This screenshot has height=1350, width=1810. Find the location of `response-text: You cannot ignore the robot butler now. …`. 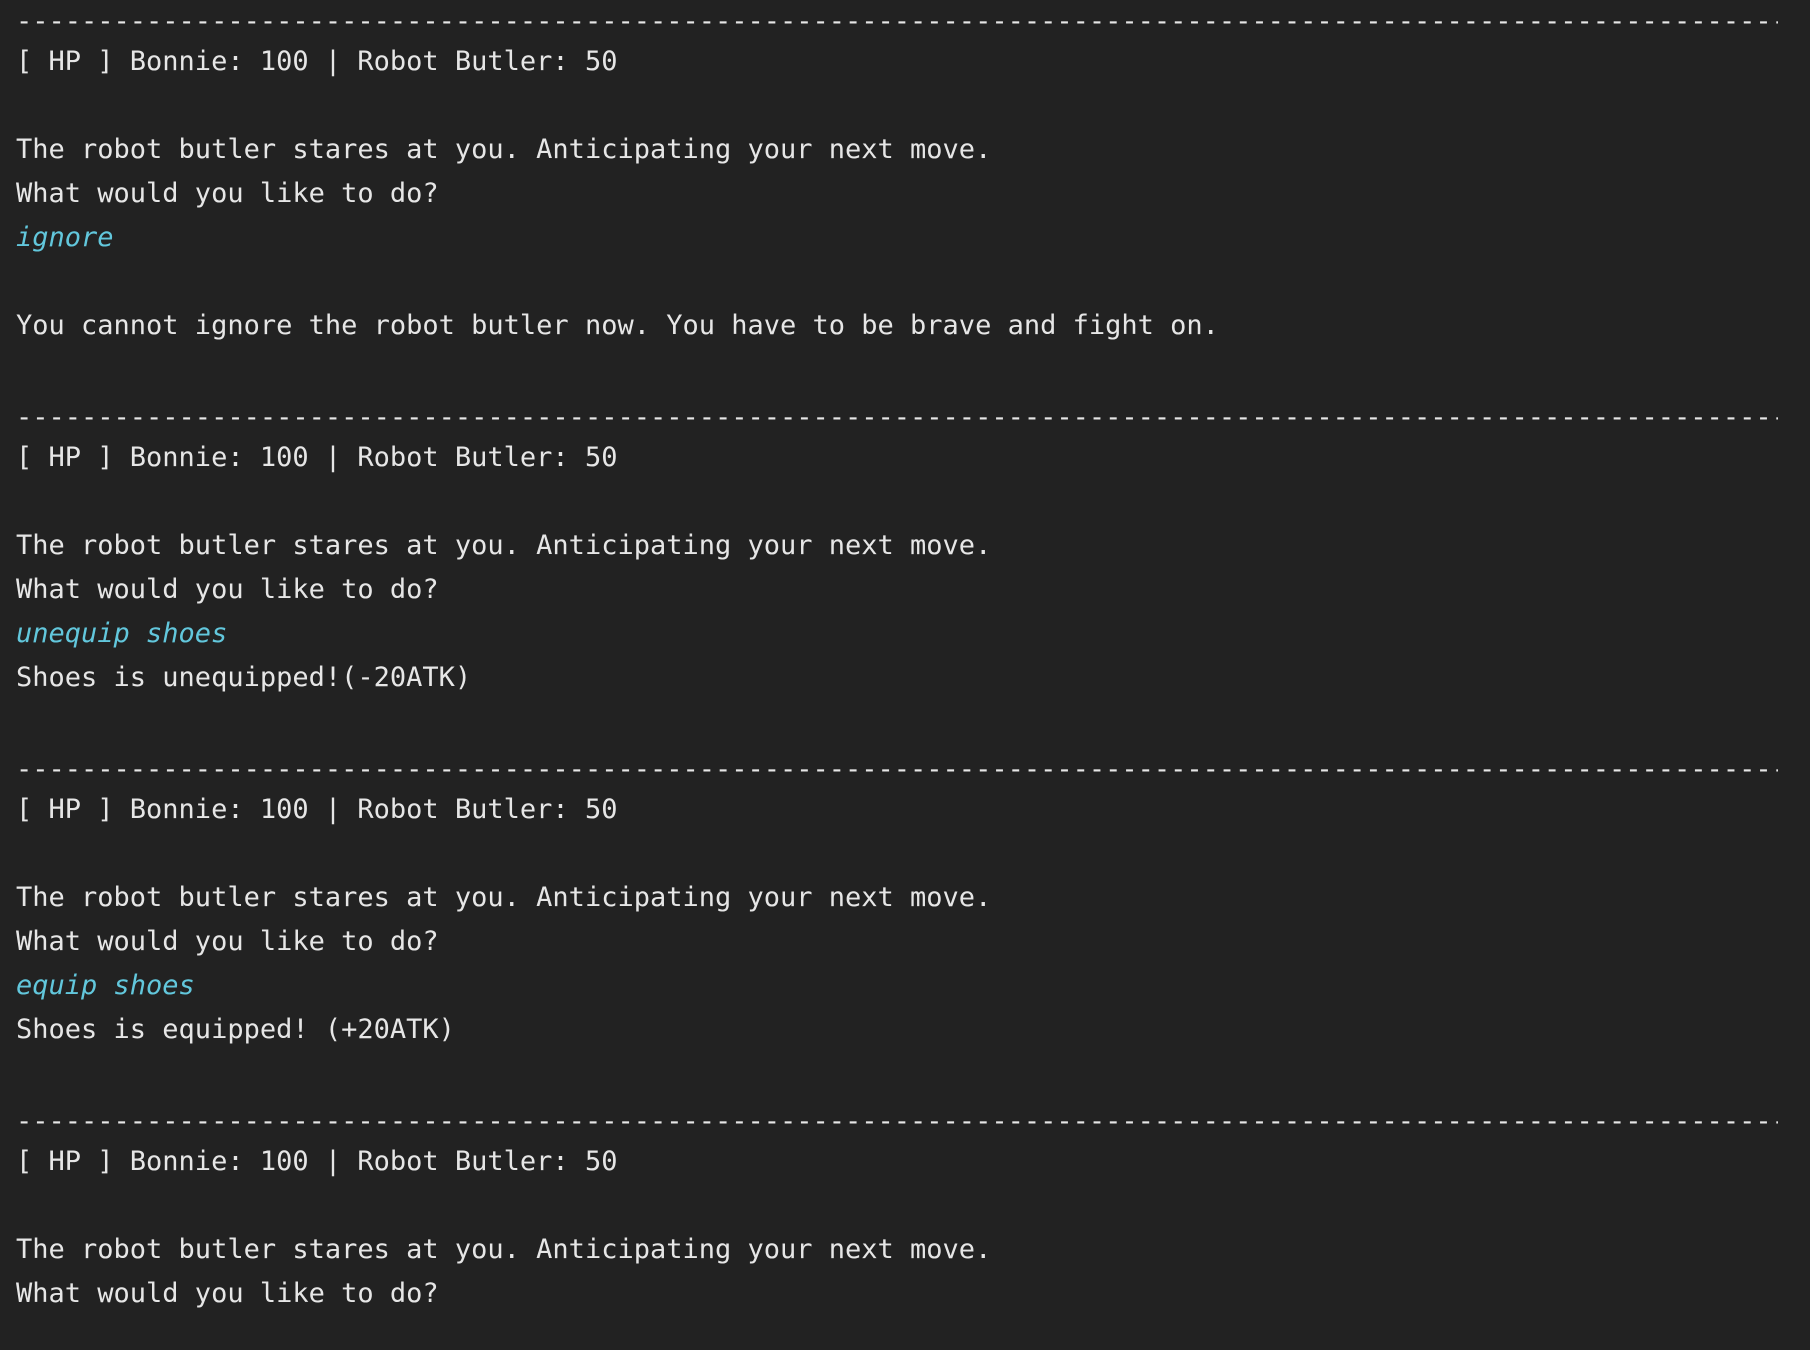

response-text: You cannot ignore the robot butler now. … is located at coordinates (617, 325).